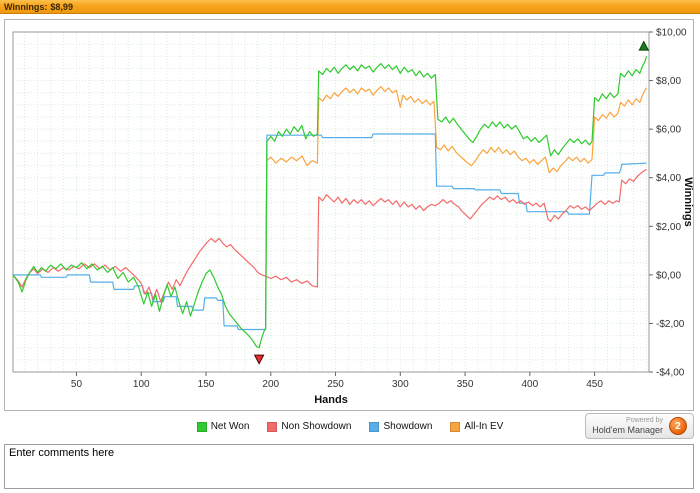 Image resolution: width=700 pixels, height=493 pixels. What do you see at coordinates (465, 384) in the screenshot?
I see `x-tick-label: 350` at bounding box center [465, 384].